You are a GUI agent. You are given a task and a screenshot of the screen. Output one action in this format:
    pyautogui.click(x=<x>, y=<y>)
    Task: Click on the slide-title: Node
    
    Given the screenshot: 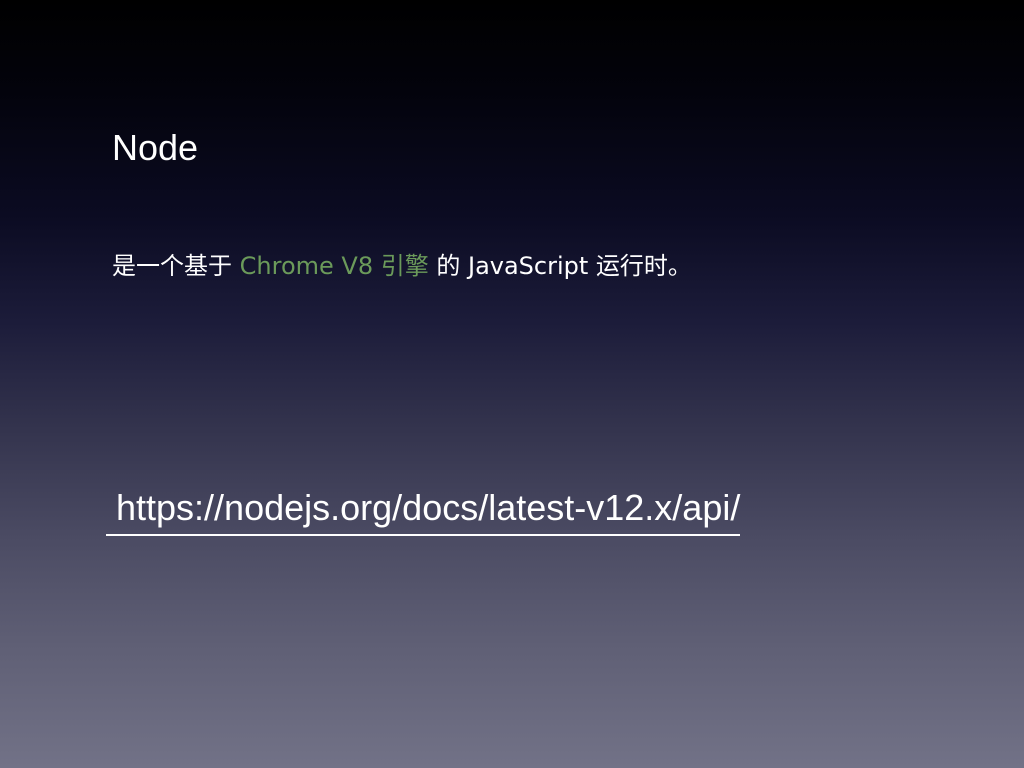 What is the action you would take?
    pyautogui.click(x=155, y=147)
    